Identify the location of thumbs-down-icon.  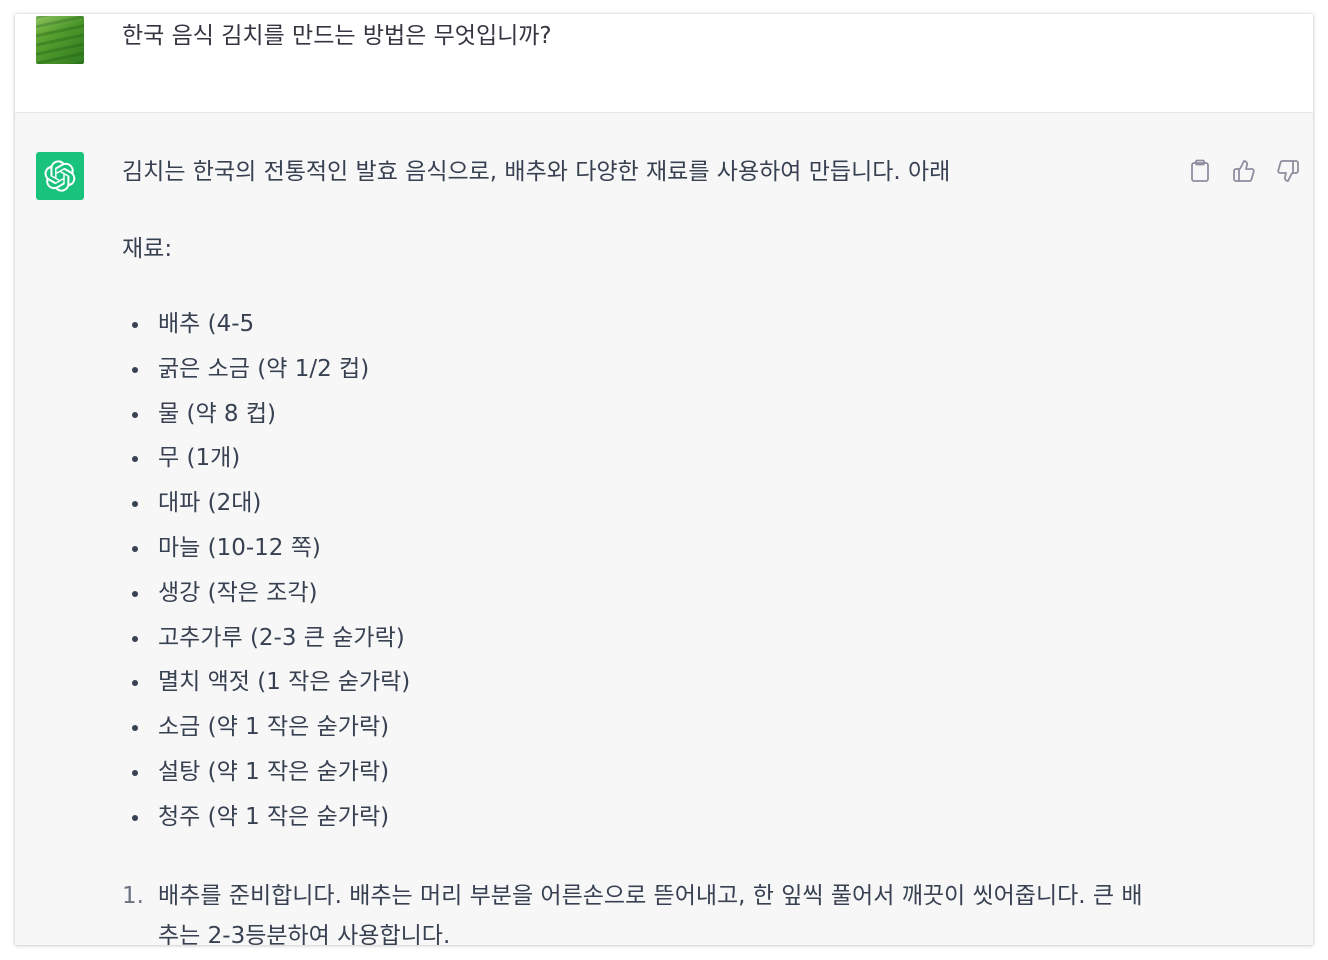
(1288, 171).